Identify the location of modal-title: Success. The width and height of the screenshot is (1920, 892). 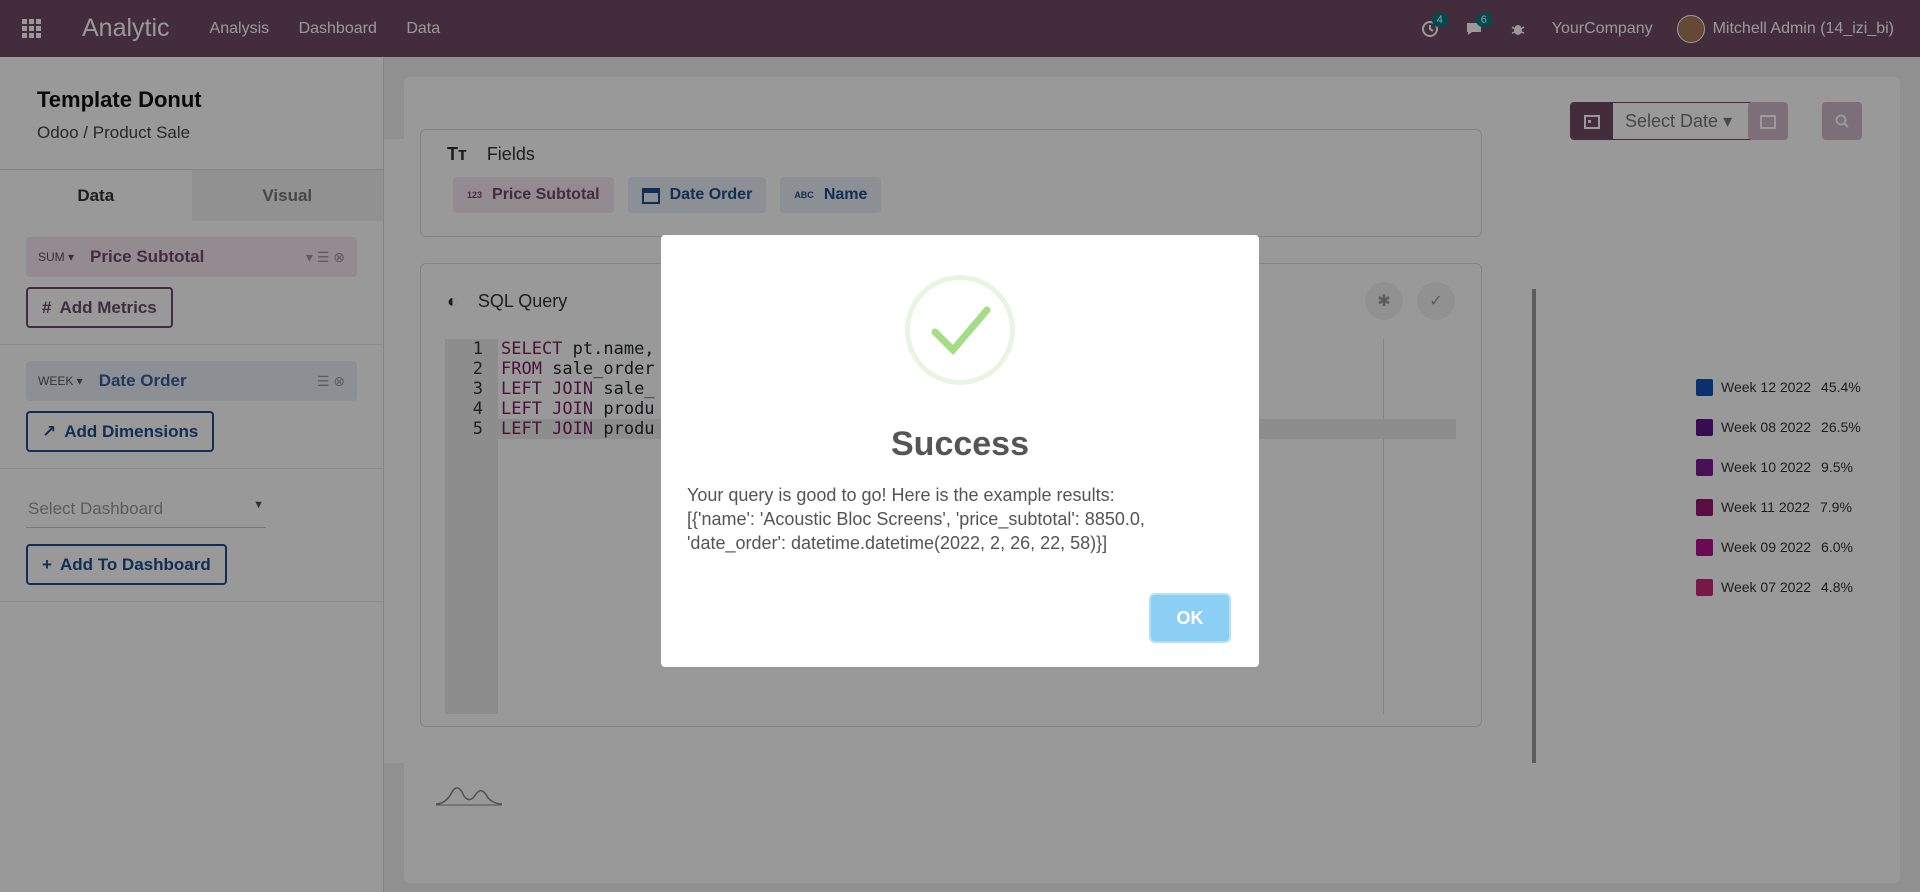
(960, 444).